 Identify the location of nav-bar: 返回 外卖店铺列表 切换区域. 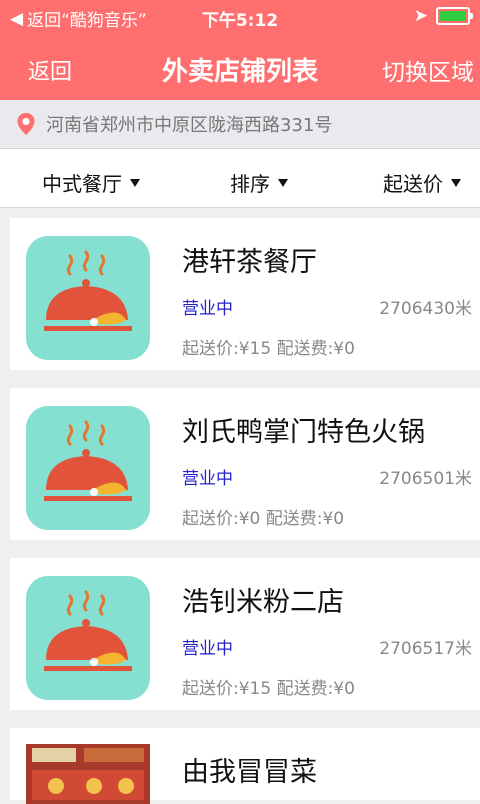
(240, 66).